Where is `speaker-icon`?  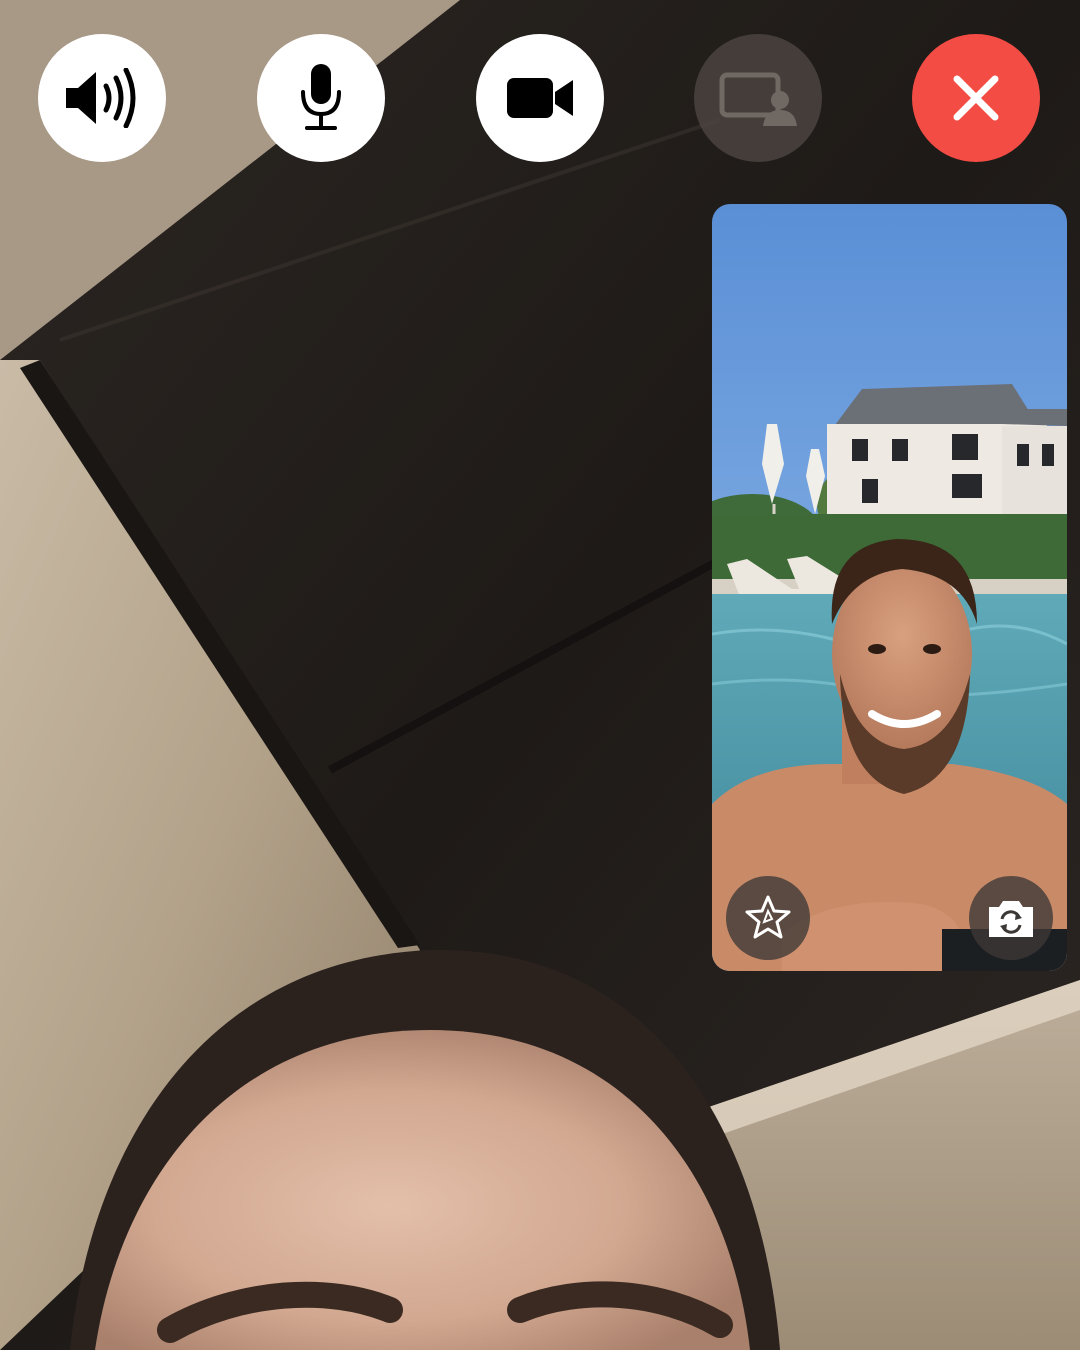 speaker-icon is located at coordinates (101, 98).